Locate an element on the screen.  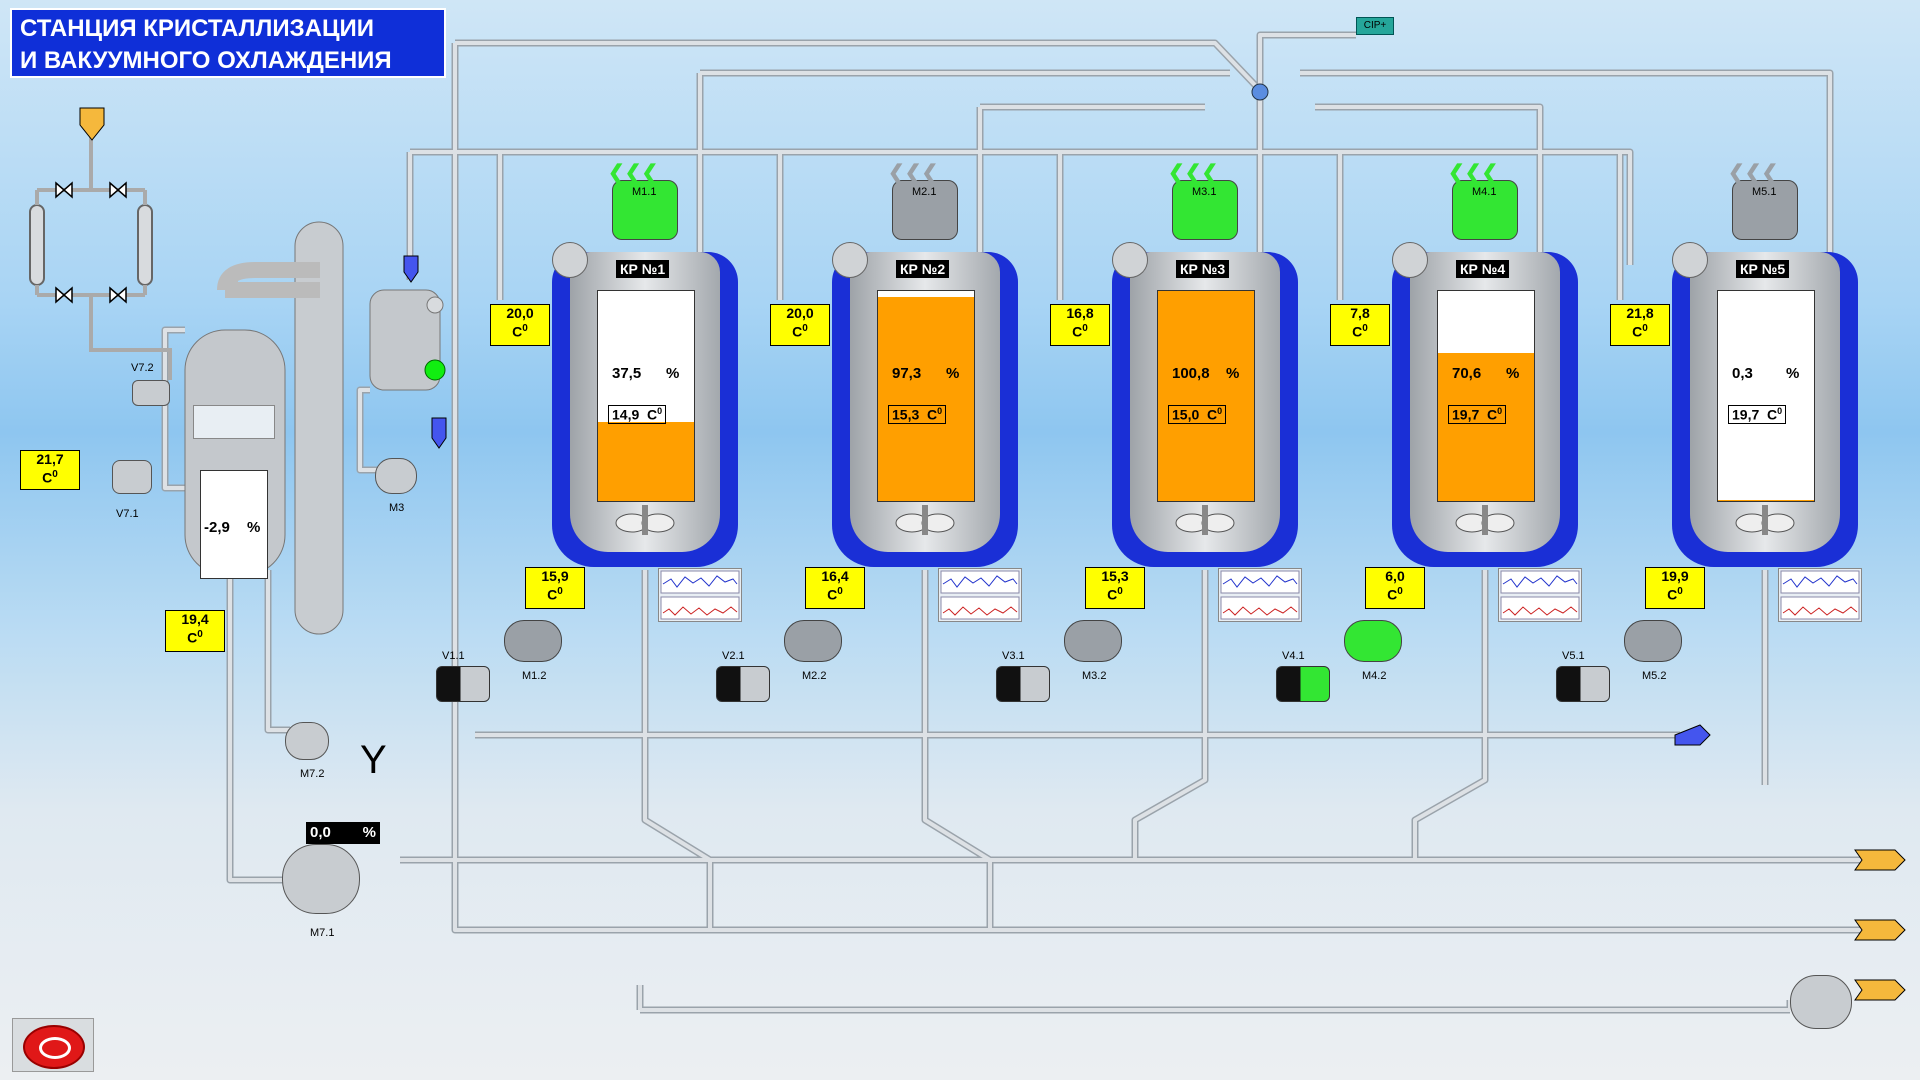
emergency-stop-button is located at coordinates (53, 1045).